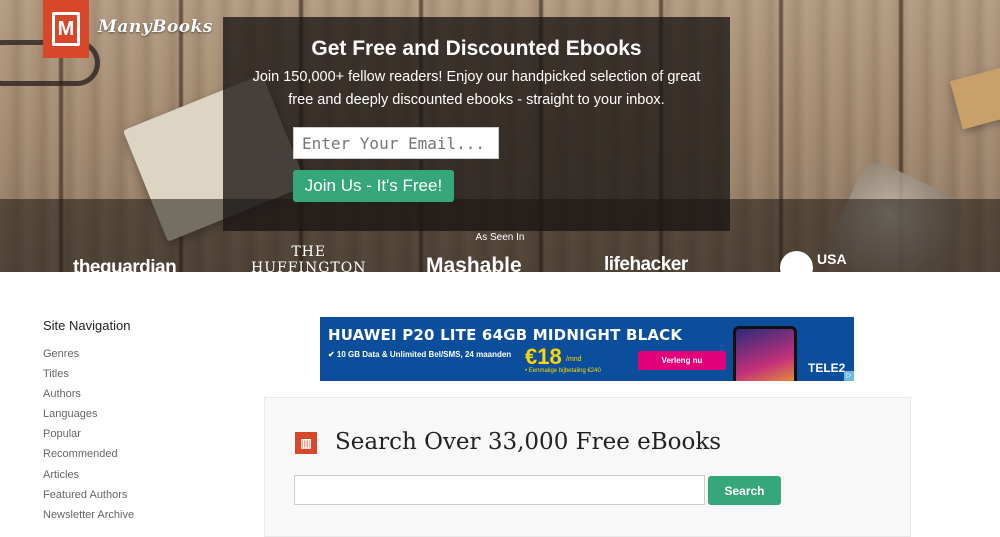  I want to click on site-name: ManyBooks, so click(155, 27).